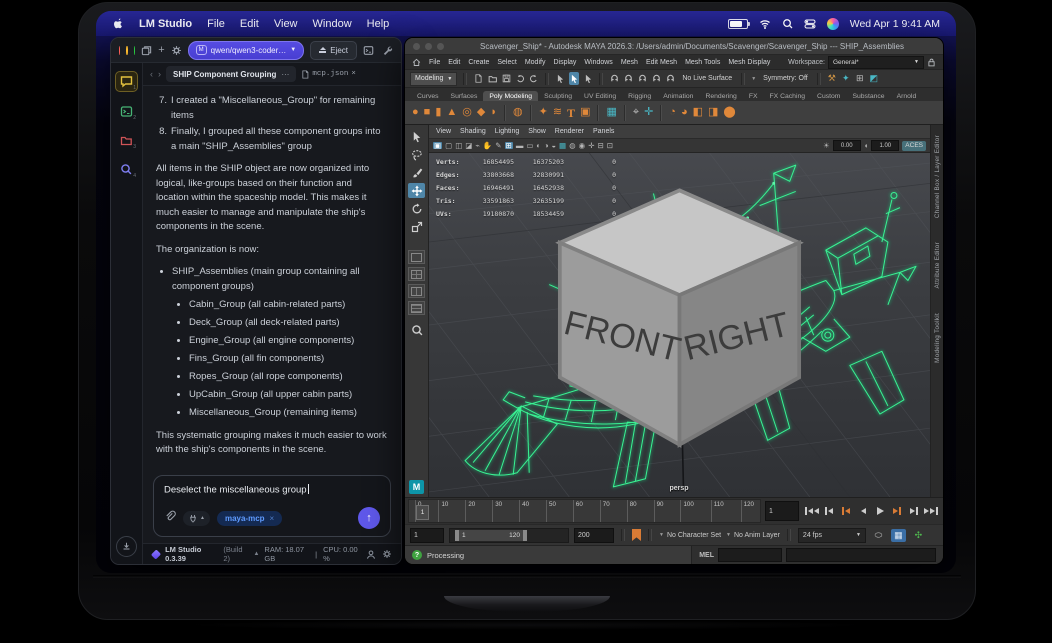  Describe the element at coordinates (328, 74) in the screenshot. I see `tab-mcp-json: mcp.json ×` at that location.